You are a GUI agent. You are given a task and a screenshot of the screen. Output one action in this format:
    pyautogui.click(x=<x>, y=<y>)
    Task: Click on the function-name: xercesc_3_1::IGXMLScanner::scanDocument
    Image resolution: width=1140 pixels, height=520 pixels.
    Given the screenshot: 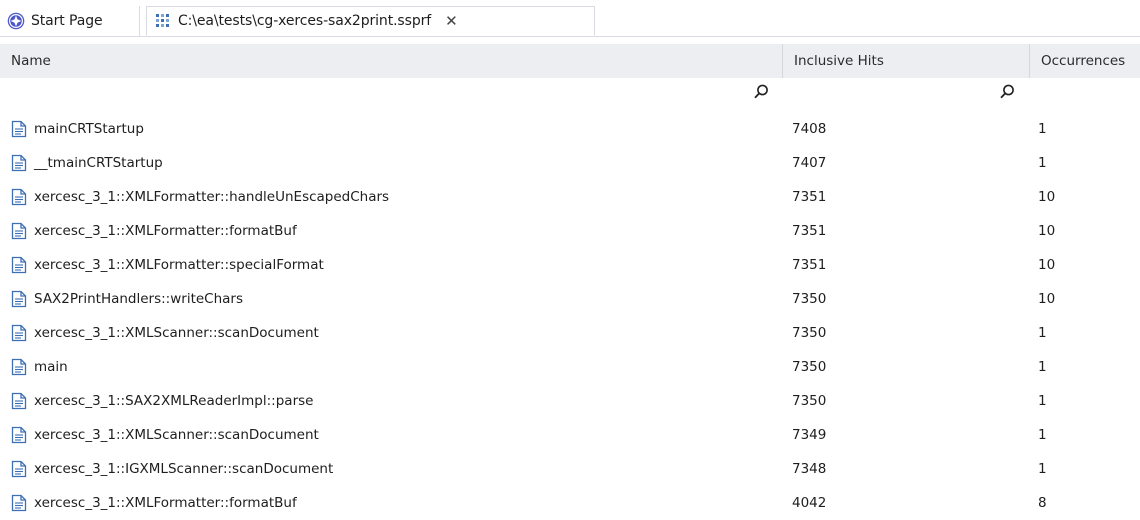 What is the action you would take?
    pyautogui.click(x=184, y=469)
    